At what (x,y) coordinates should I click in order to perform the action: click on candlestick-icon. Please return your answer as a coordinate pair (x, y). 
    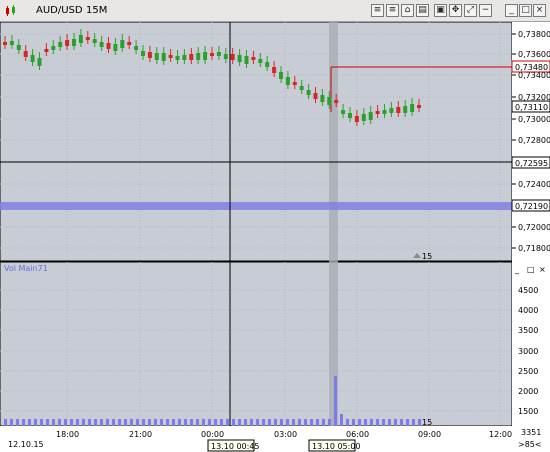
    Looking at the image, I should click on (10, 10).